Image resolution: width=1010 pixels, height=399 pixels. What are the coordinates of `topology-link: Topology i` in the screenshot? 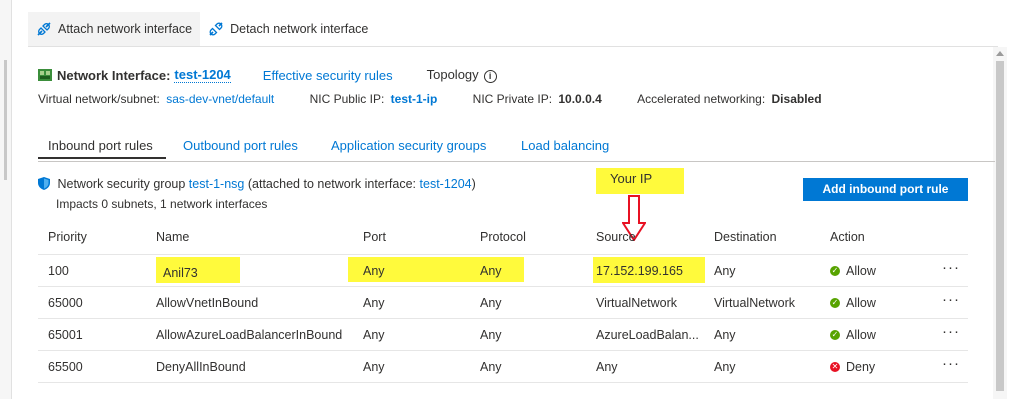 It's located at (462, 75).